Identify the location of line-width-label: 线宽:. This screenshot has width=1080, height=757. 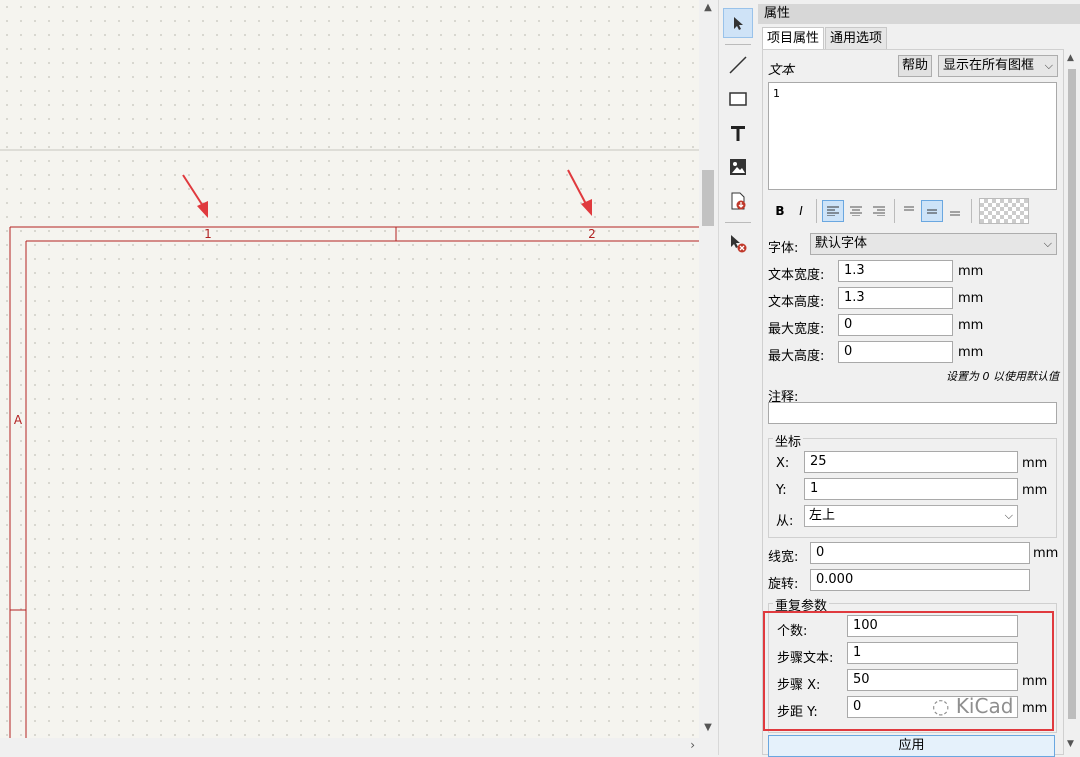
(783, 557).